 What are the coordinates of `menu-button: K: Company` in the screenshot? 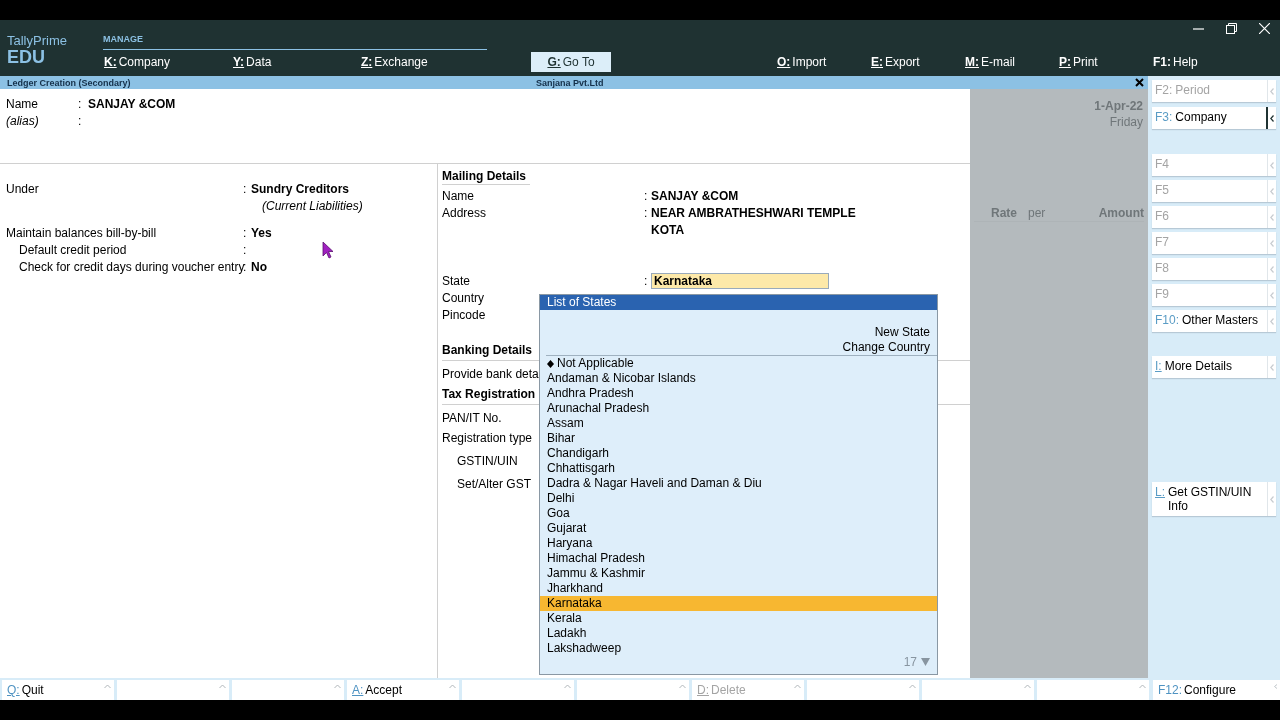 It's located at (137, 62).